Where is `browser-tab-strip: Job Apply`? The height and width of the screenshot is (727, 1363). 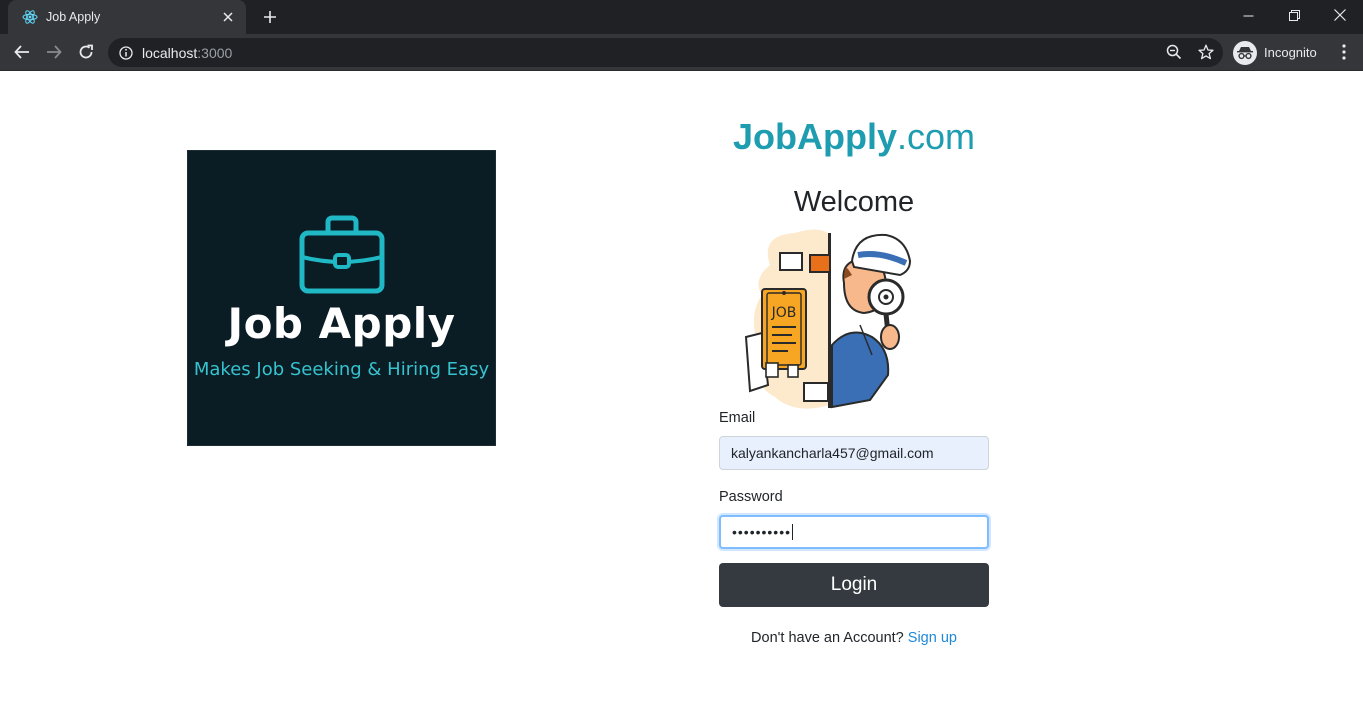
browser-tab-strip: Job Apply is located at coordinates (681, 17).